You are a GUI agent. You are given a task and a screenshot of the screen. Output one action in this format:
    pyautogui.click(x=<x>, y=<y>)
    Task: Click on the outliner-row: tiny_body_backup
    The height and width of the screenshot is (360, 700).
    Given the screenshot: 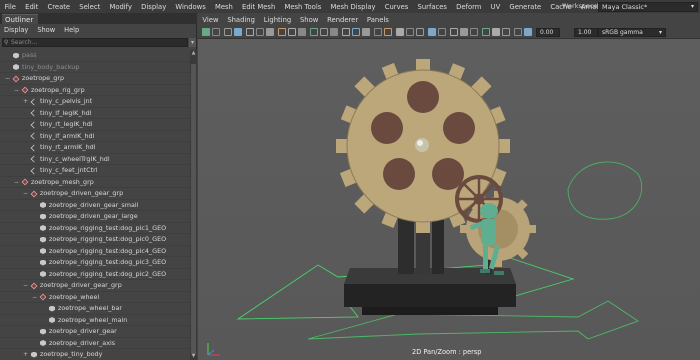 What is the action you would take?
    pyautogui.click(x=95, y=67)
    